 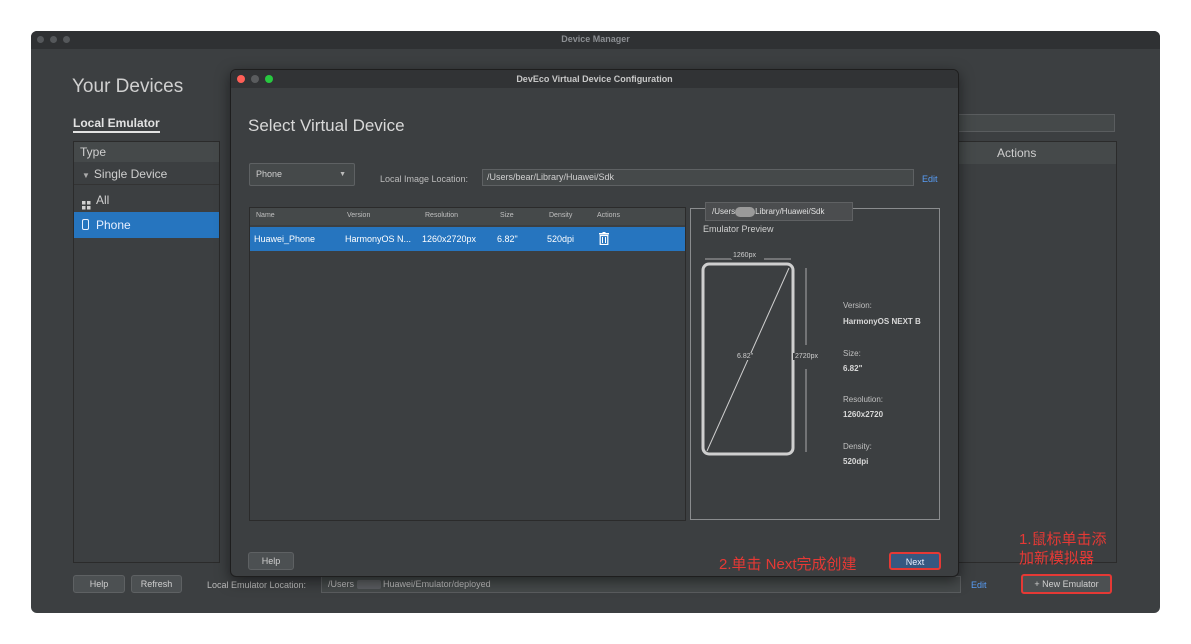 I want to click on dialog-titlebar: DevEco Virtual Device Configuration, so click(x=594, y=79).